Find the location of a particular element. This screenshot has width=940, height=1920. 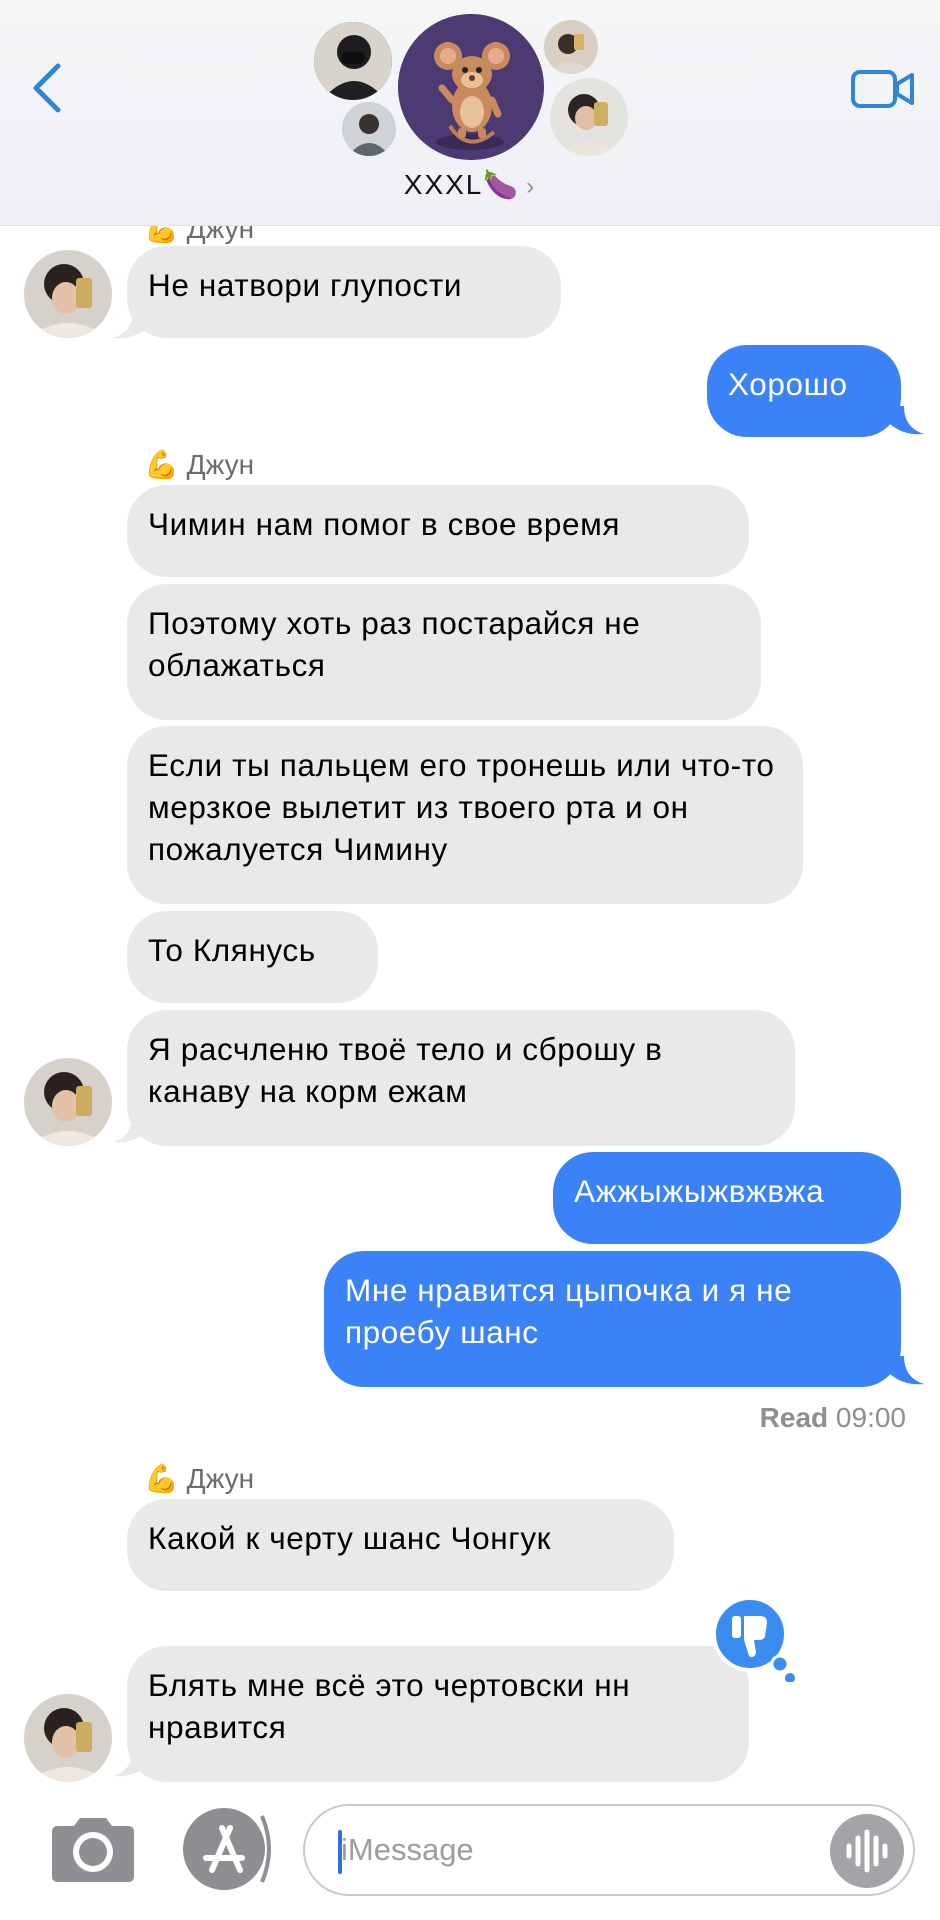

incoming-message: Не натвори глупости is located at coordinates (344, 292).